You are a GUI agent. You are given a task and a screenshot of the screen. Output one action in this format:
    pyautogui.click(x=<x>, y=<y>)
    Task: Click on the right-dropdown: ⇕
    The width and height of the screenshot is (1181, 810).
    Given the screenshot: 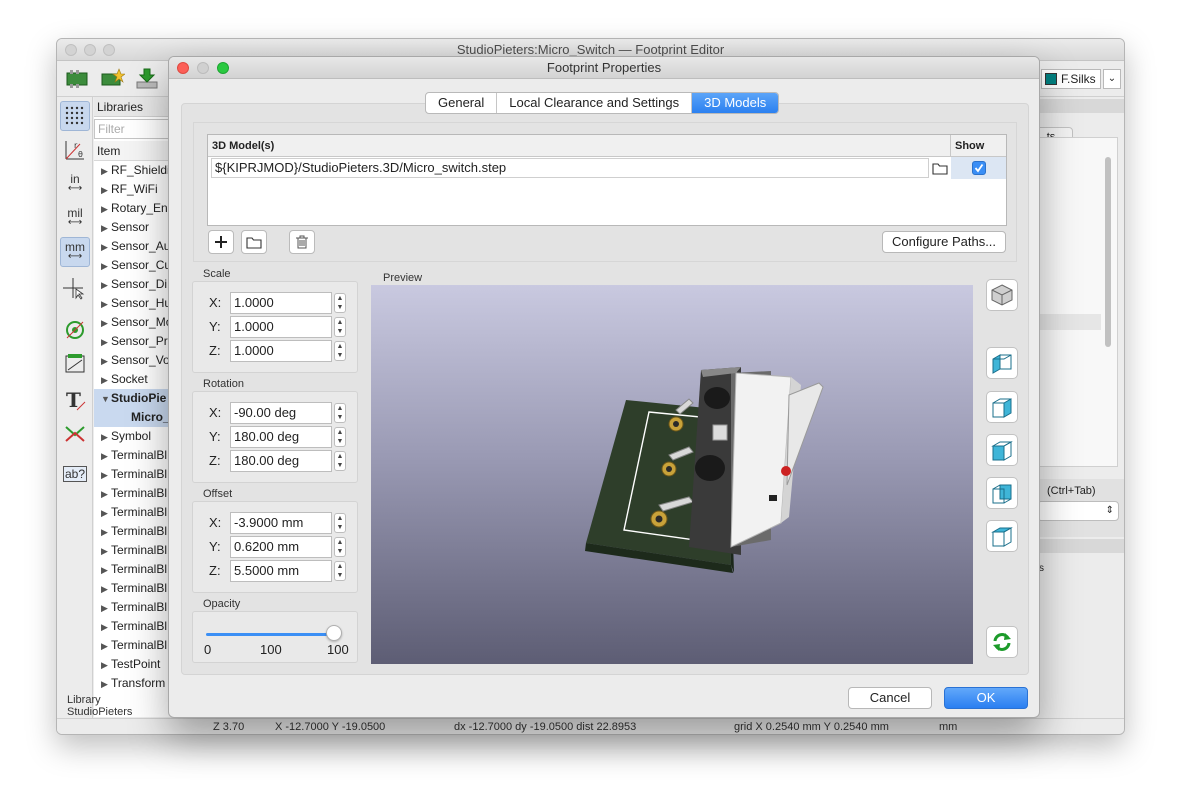 What is the action you would take?
    pyautogui.click(x=1078, y=511)
    